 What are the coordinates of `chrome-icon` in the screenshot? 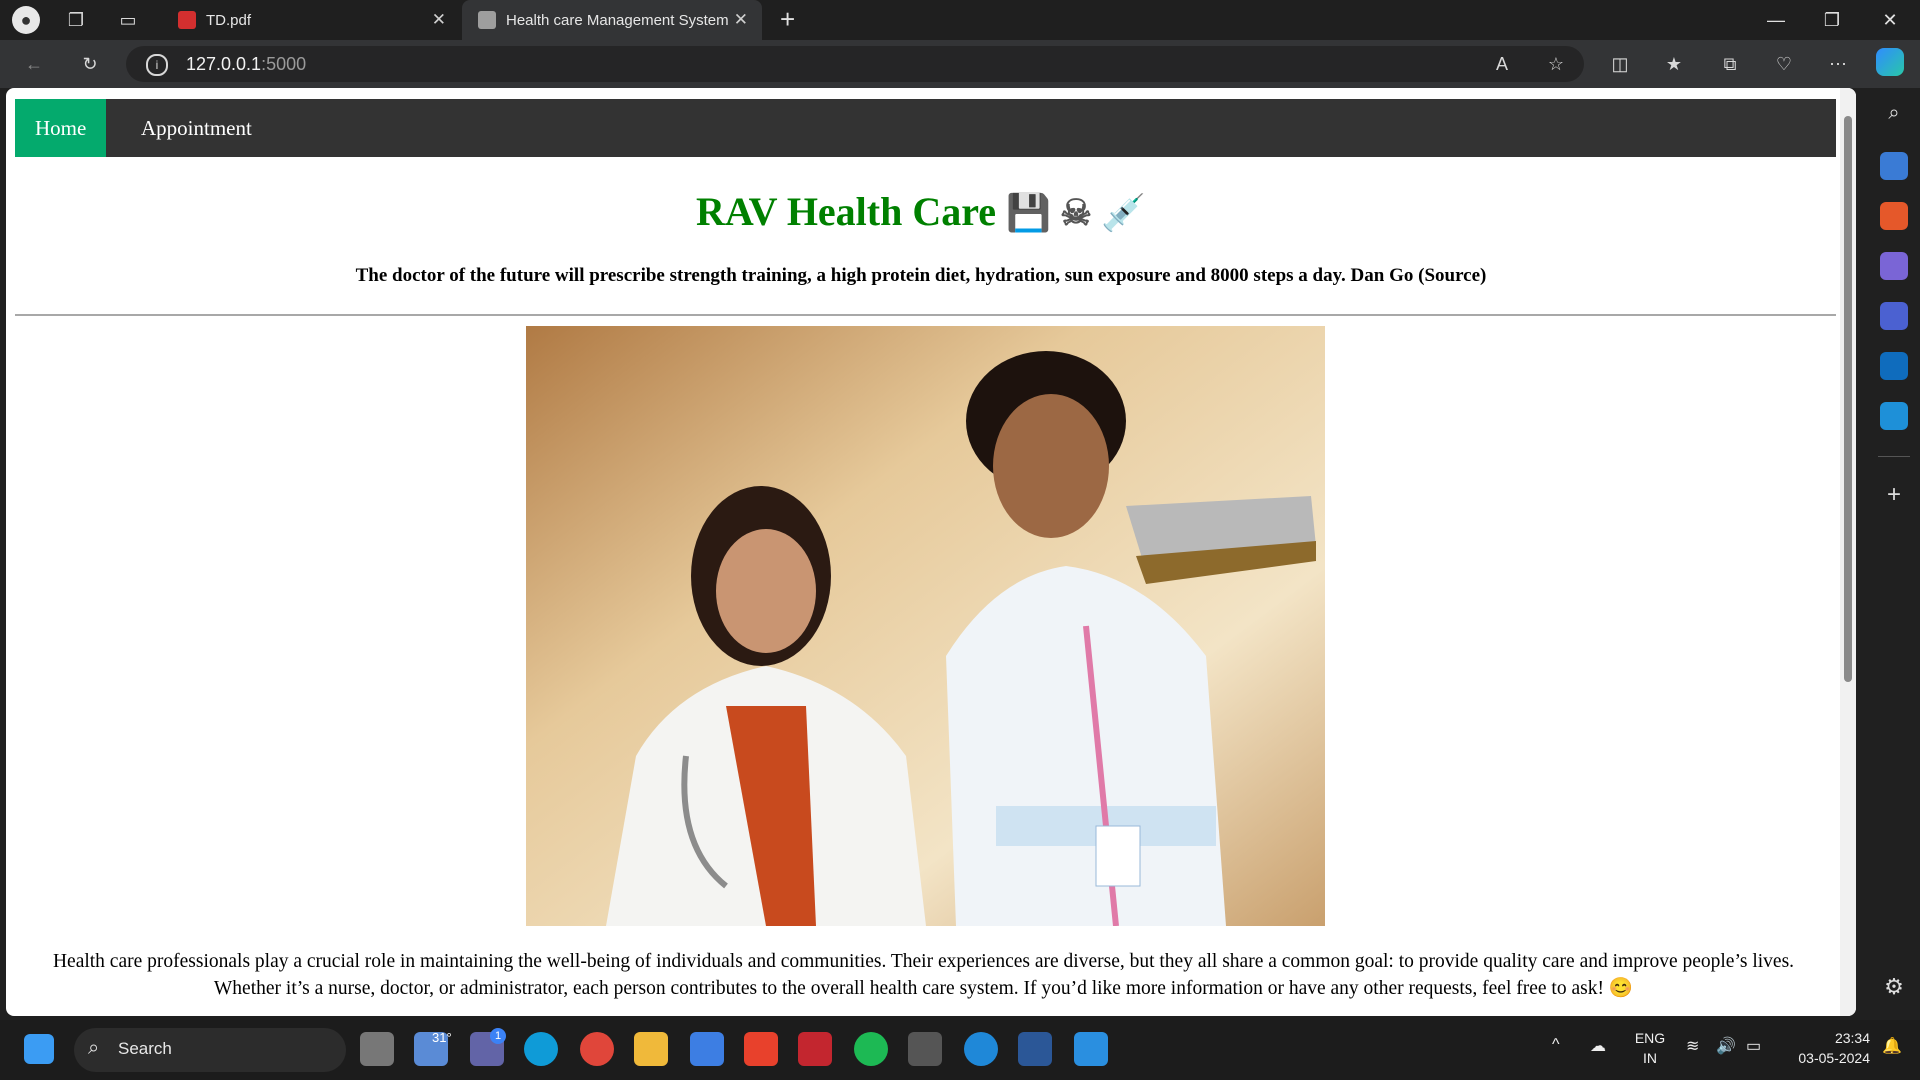 It's located at (597, 1049).